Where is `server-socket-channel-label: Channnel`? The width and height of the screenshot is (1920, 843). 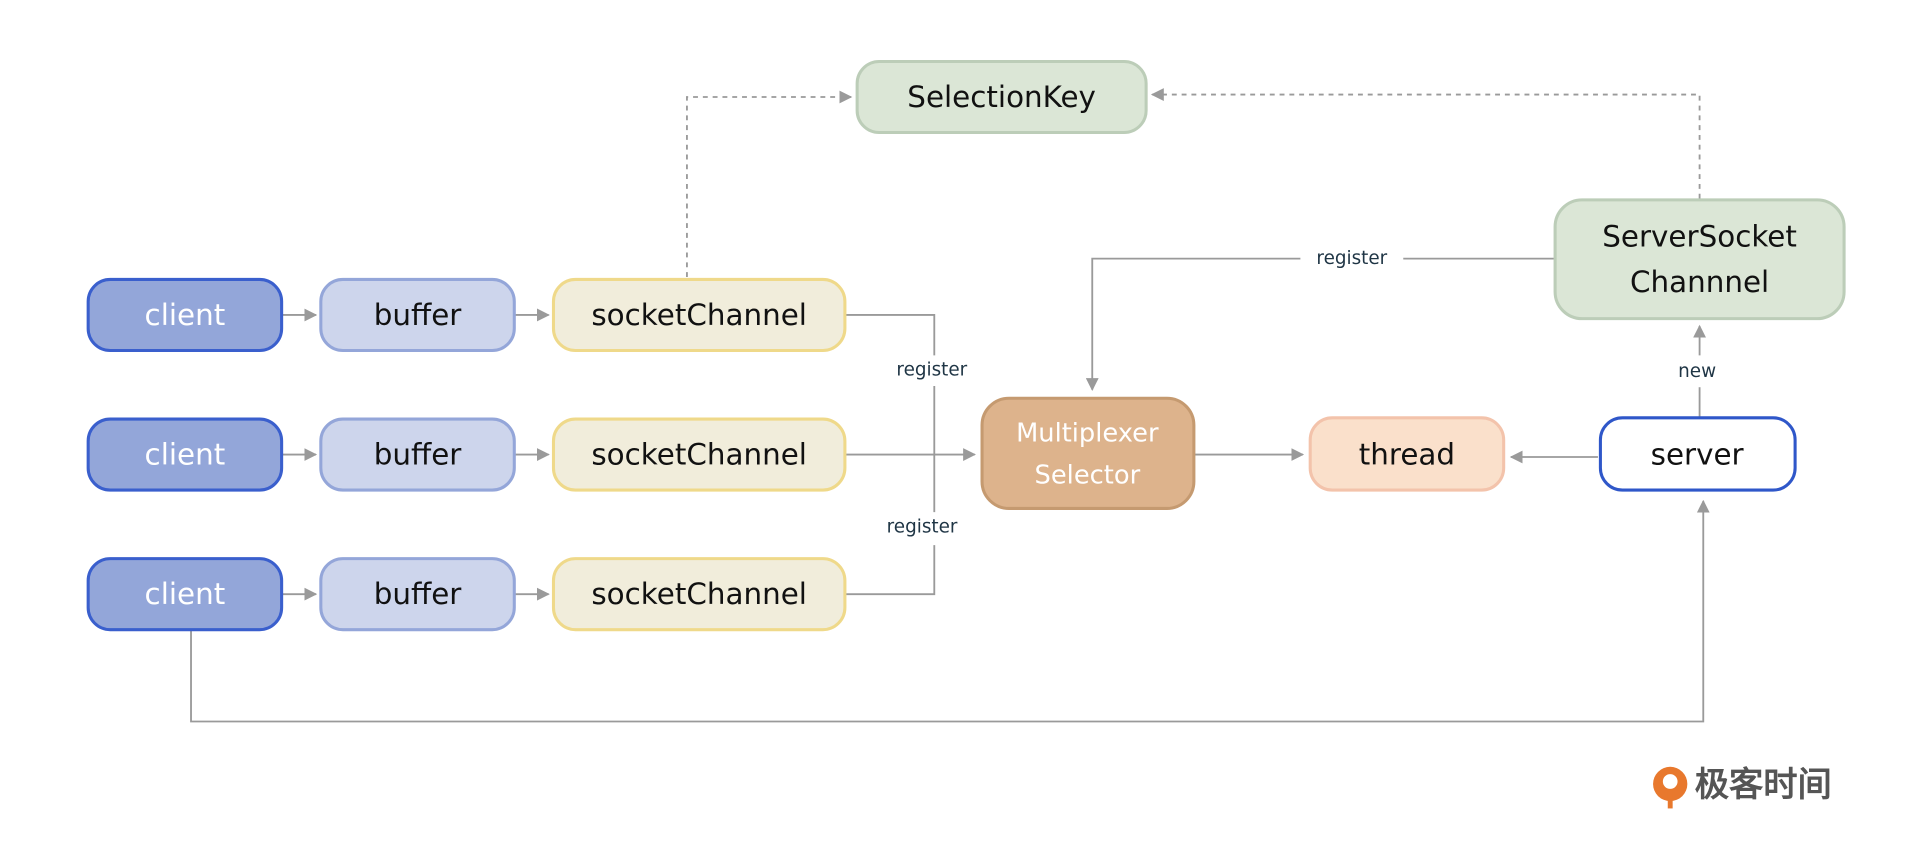 server-socket-channel-label: Channnel is located at coordinates (1699, 282).